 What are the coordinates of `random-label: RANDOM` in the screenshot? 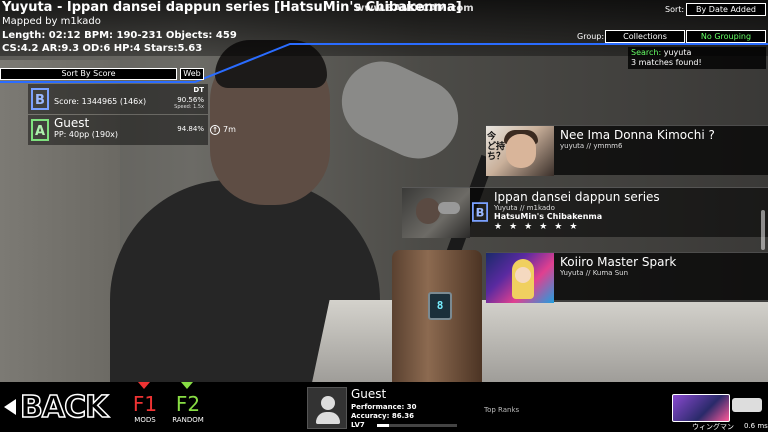 It's located at (188, 420).